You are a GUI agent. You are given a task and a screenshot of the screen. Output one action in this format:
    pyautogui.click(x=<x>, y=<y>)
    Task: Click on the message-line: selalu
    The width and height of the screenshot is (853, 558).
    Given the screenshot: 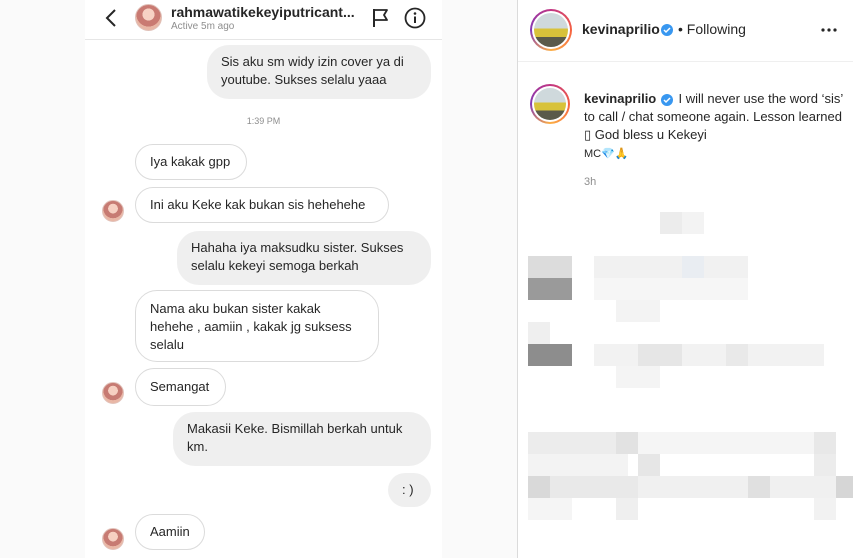 What is the action you would take?
    pyautogui.click(x=167, y=344)
    